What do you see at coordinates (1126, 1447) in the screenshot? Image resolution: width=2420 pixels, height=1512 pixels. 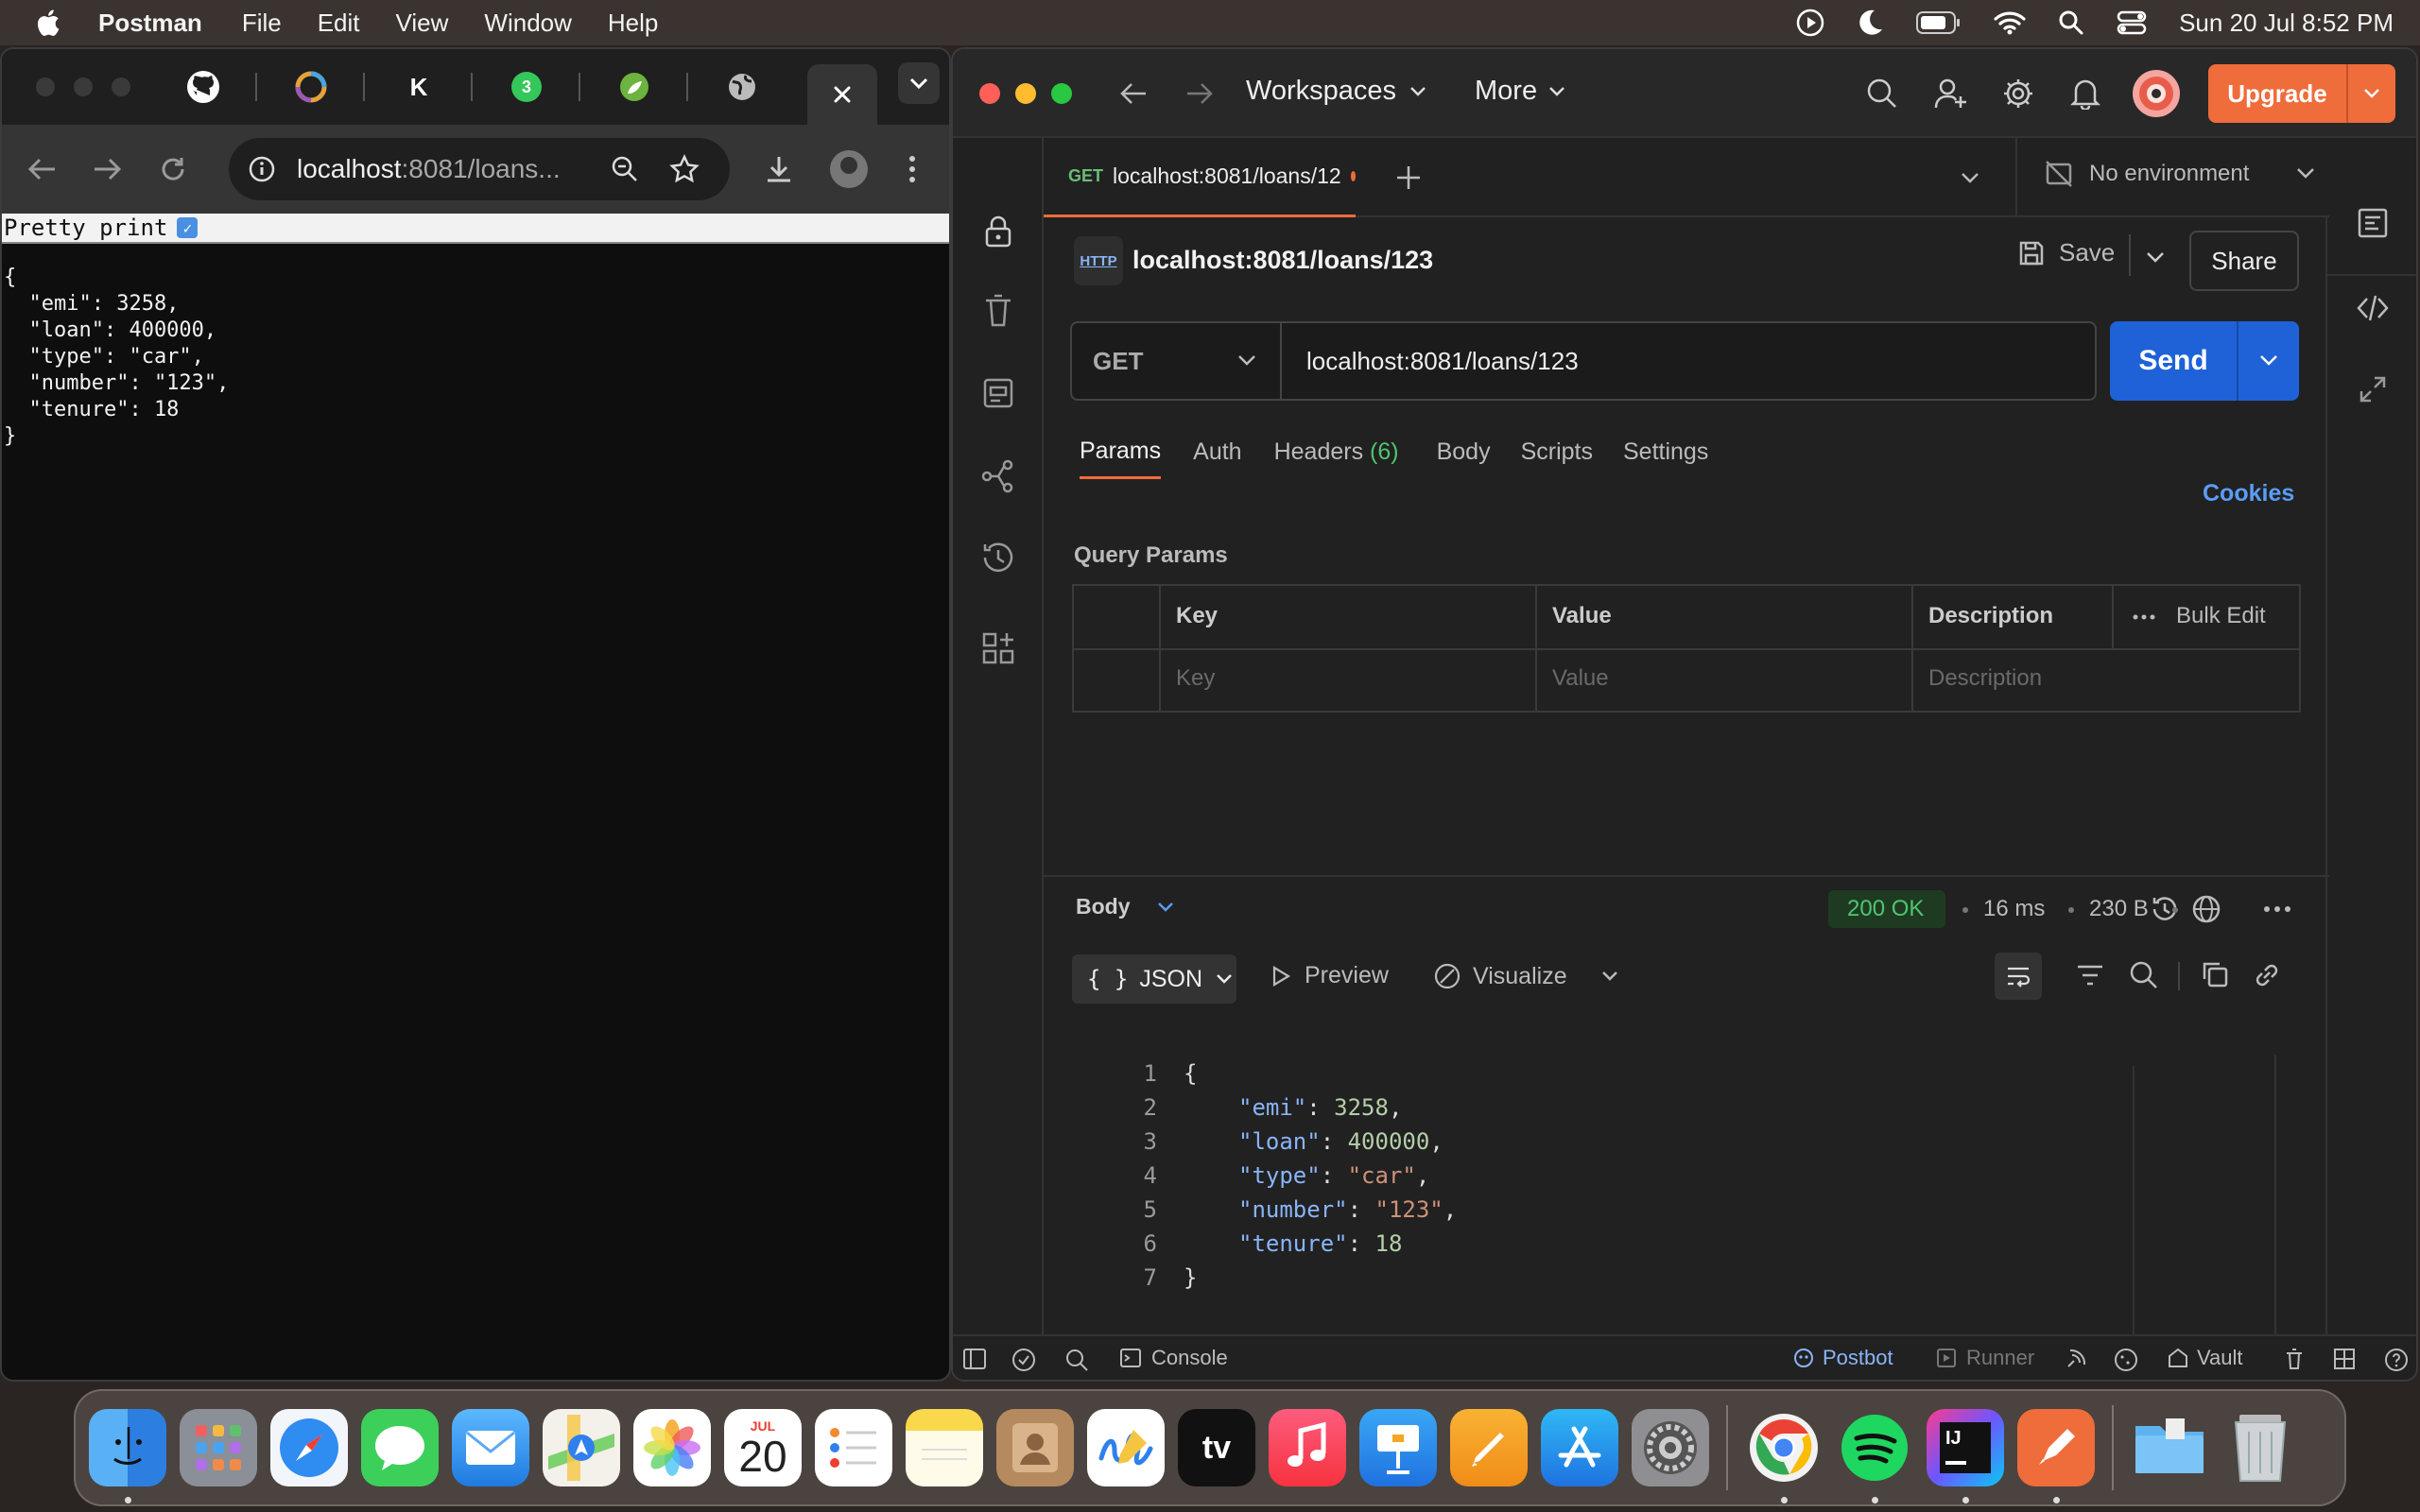 I see `freeform-icon` at bounding box center [1126, 1447].